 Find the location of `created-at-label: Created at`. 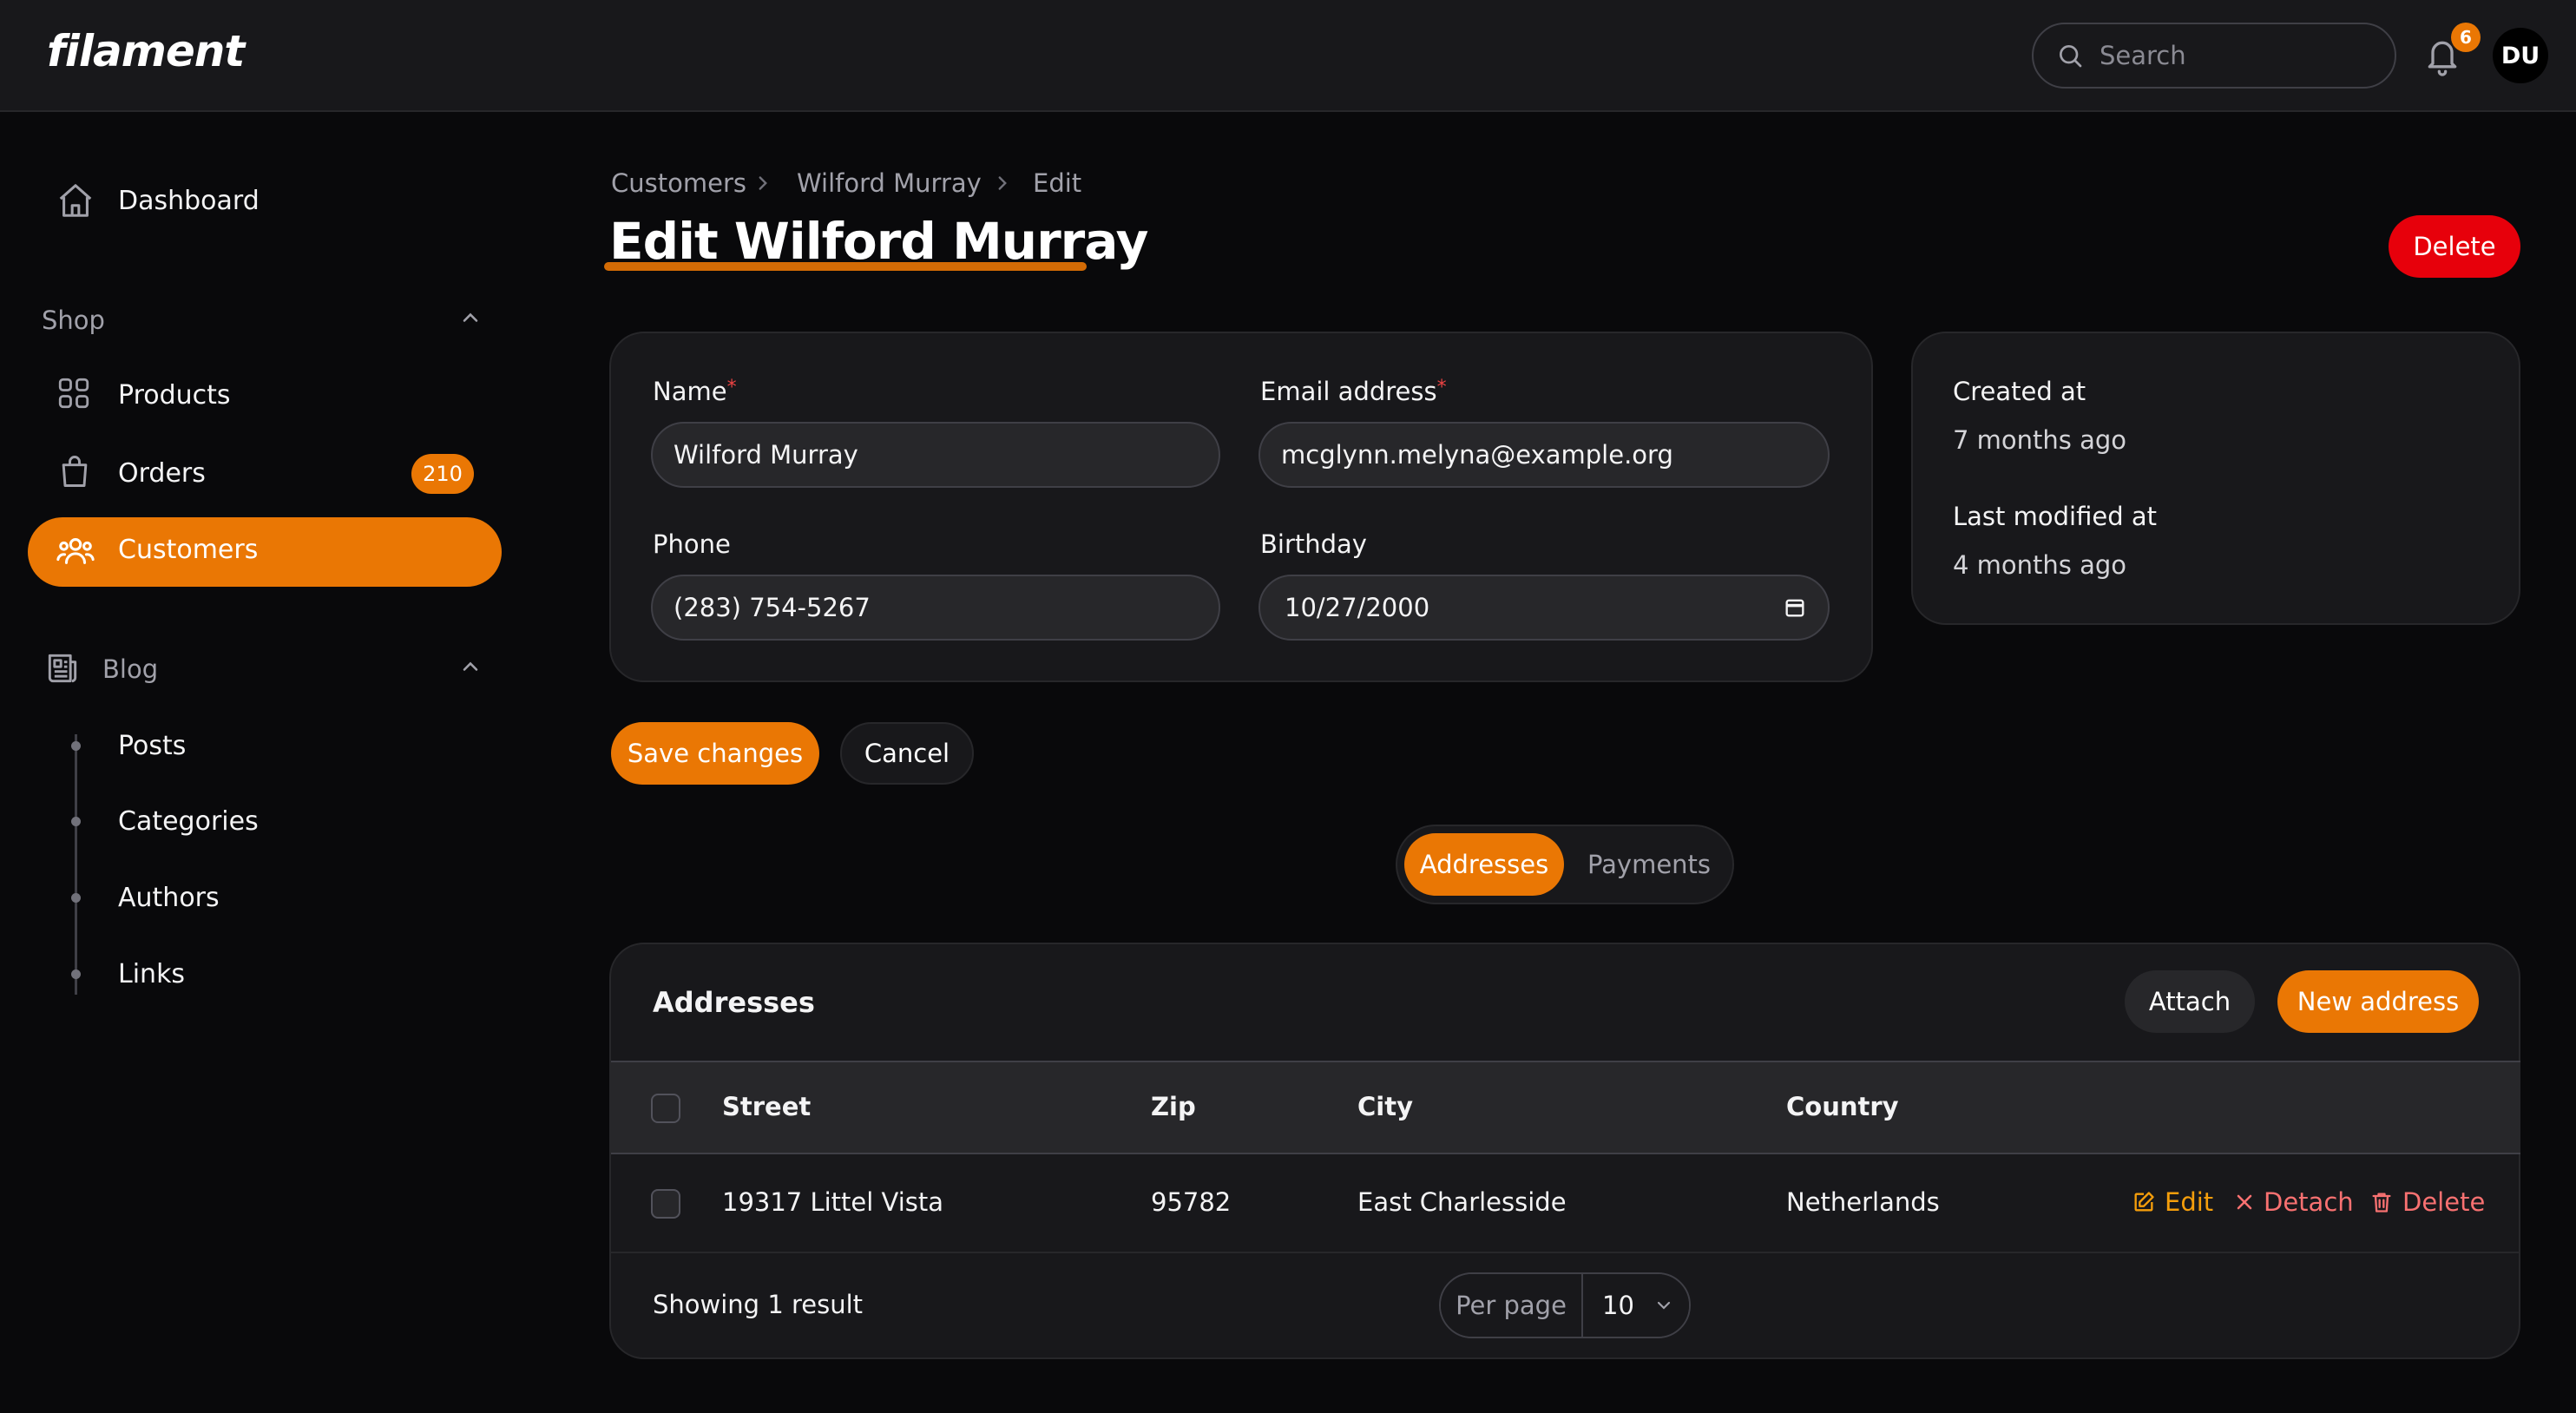

created-at-label: Created at is located at coordinates (2020, 391).